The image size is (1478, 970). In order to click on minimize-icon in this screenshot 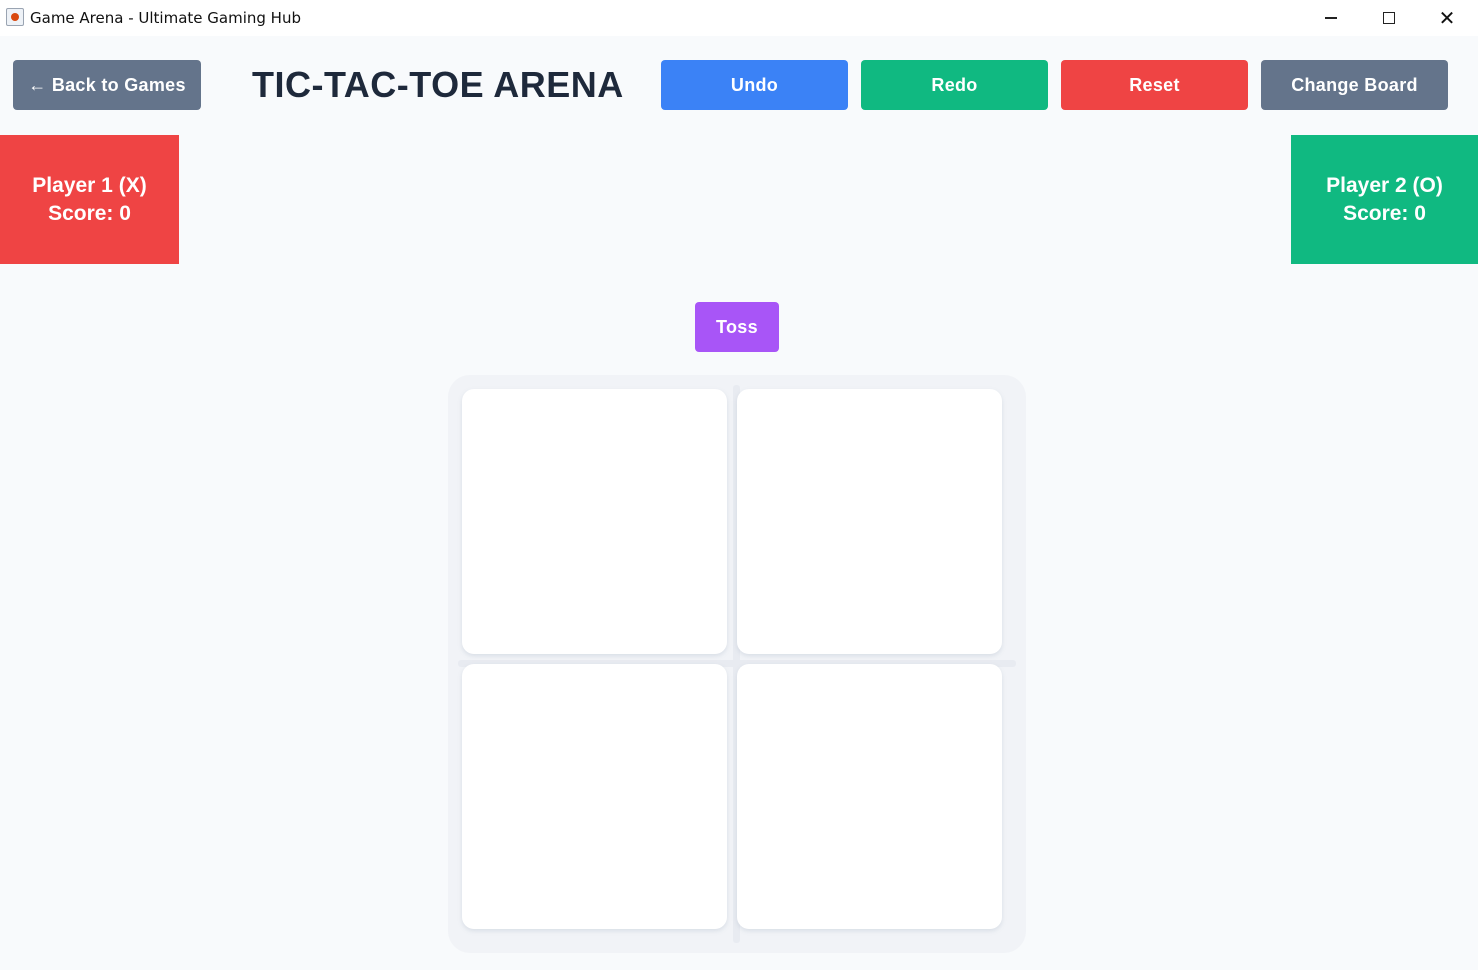, I will do `click(1331, 18)`.